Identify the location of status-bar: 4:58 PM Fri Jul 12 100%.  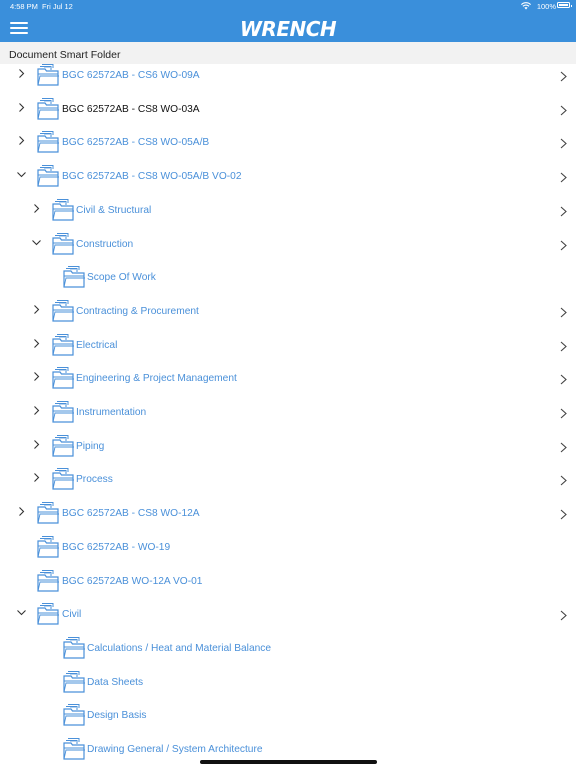
(288, 6).